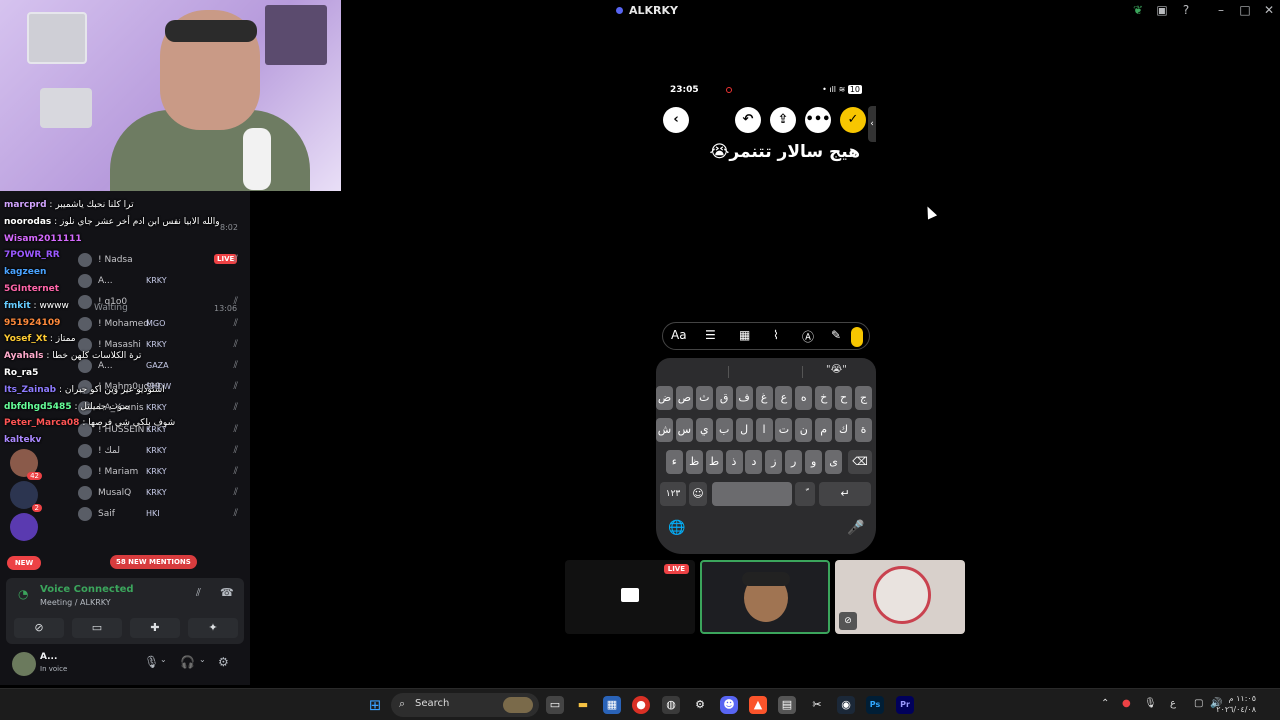 The image size is (1280, 720). I want to click on server-icon, so click(24, 527).